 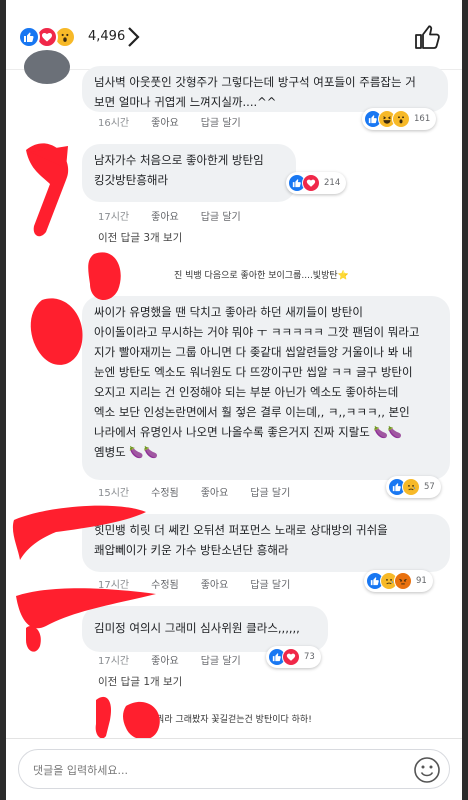 I want to click on like-icon, so click(x=29, y=37).